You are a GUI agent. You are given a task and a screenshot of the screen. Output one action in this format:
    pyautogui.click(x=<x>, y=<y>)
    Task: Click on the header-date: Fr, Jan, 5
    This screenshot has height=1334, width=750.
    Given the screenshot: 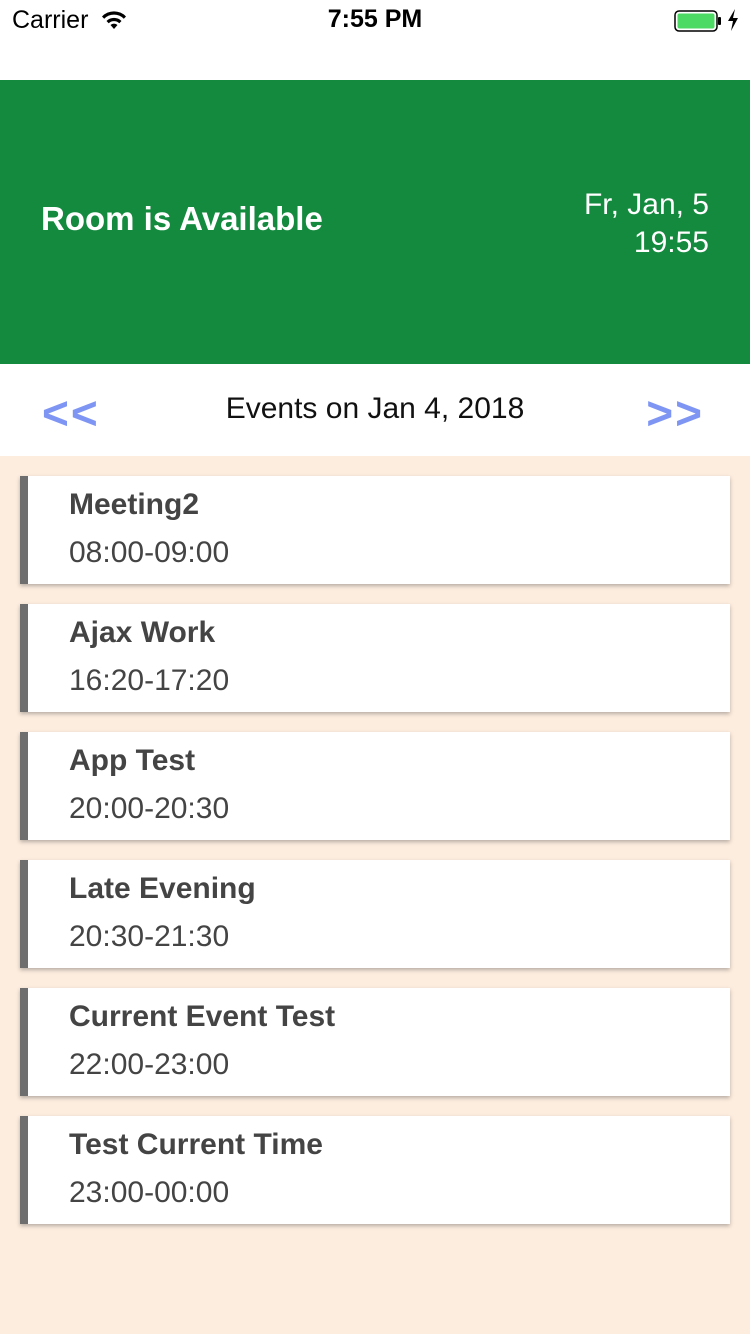 What is the action you would take?
    pyautogui.click(x=646, y=204)
    